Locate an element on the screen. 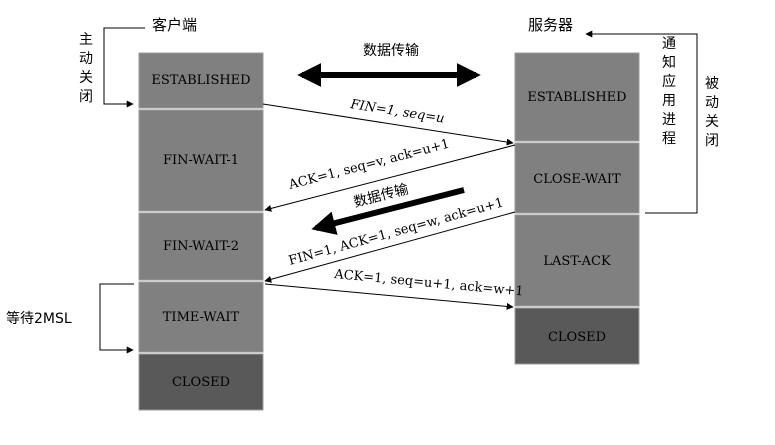 The width and height of the screenshot is (775, 445). notify-app-label: 通 知 应 用 进 程 is located at coordinates (669, 91).